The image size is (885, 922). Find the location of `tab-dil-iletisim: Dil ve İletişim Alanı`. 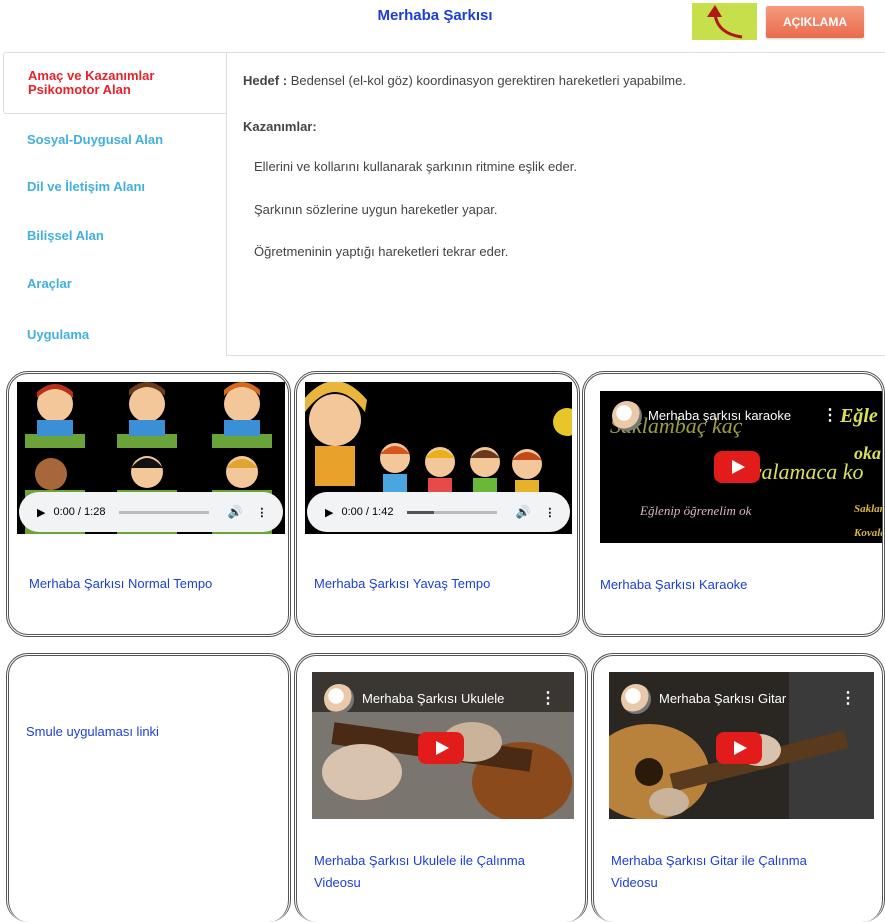

tab-dil-iletisim: Dil ve İletişim Alanı is located at coordinates (114, 186).